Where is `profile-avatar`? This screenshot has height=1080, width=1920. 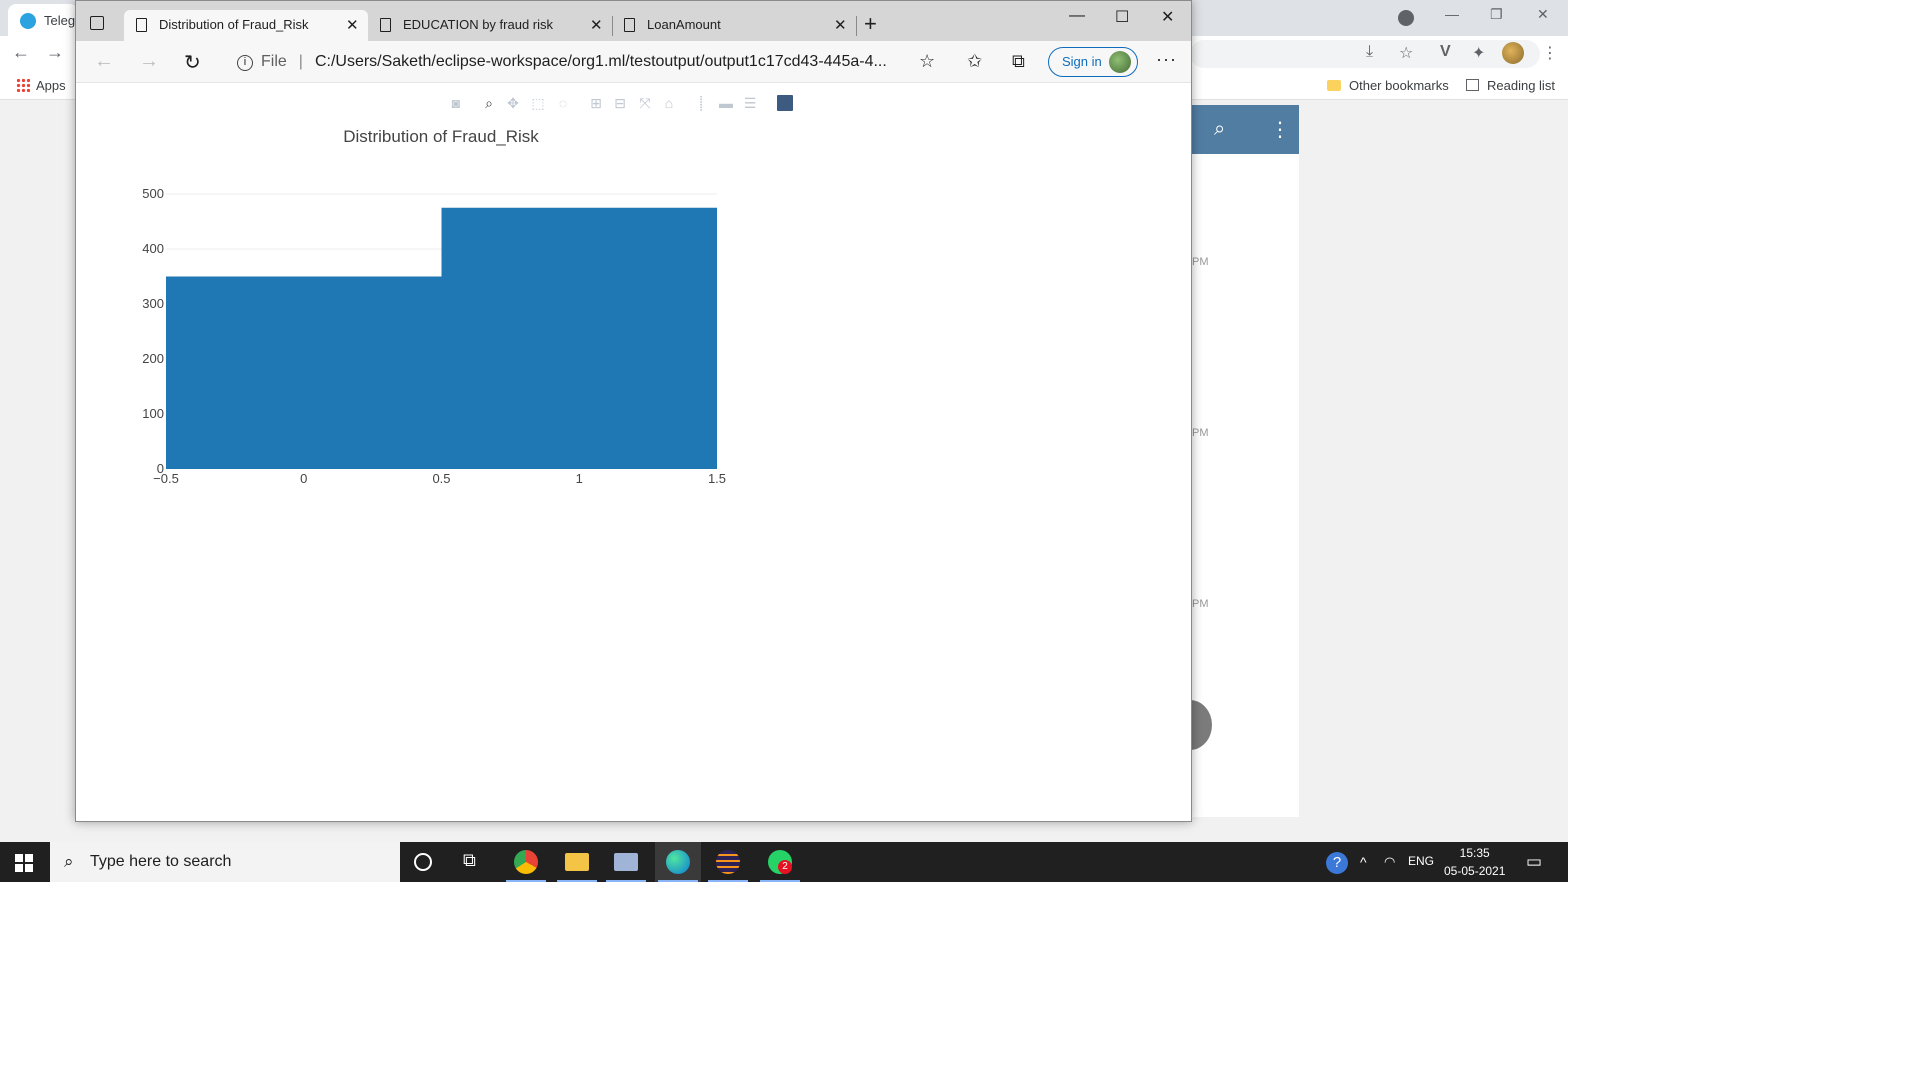 profile-avatar is located at coordinates (1513, 53).